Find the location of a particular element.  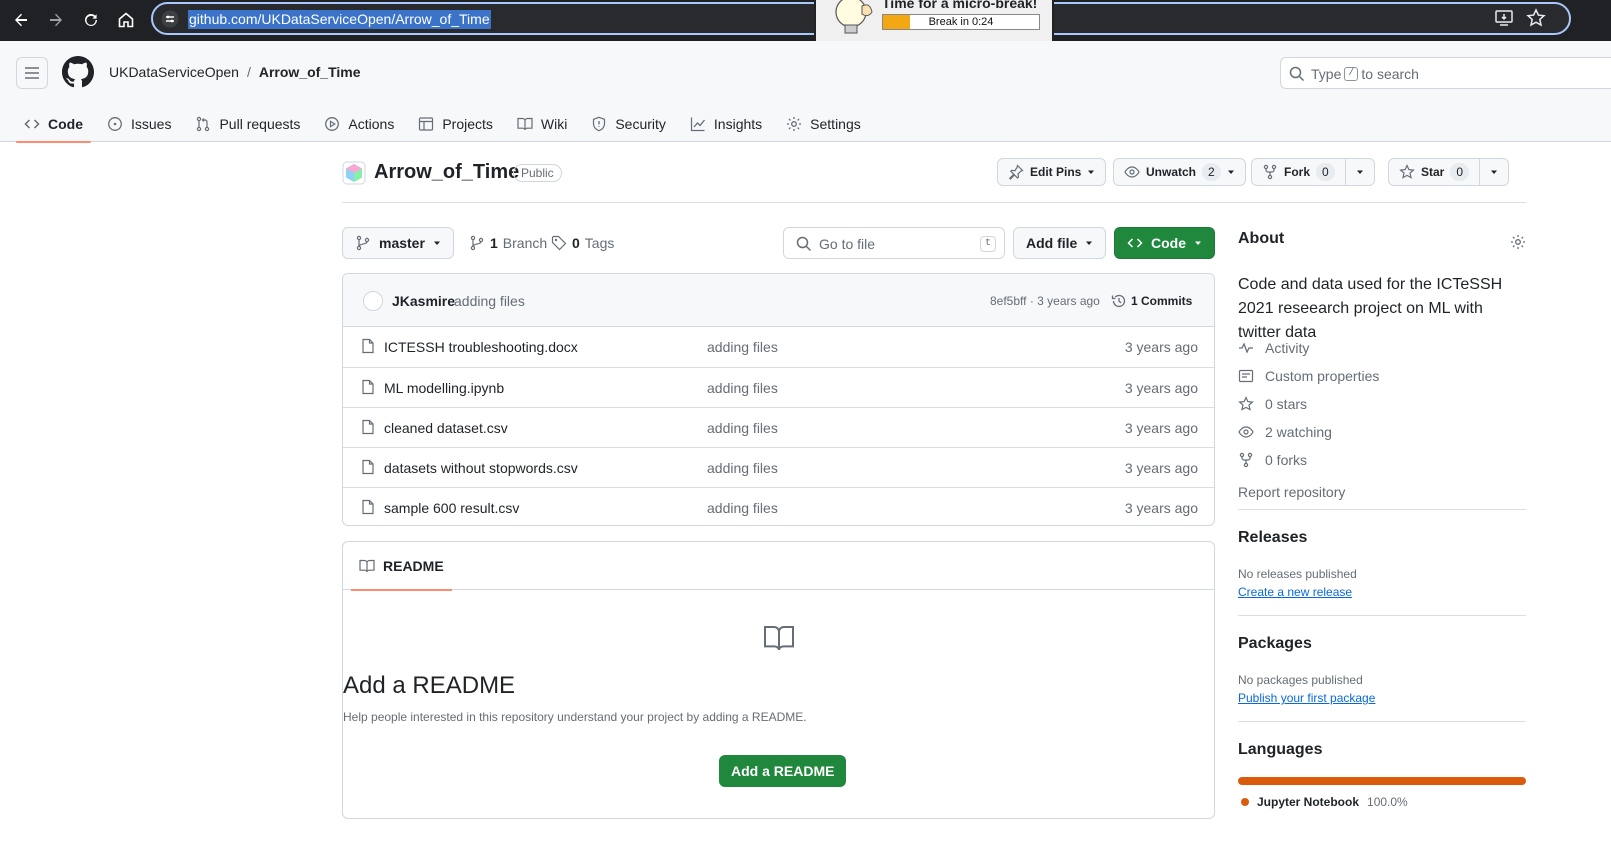

report-repository-link: Report repository is located at coordinates (1291, 492).